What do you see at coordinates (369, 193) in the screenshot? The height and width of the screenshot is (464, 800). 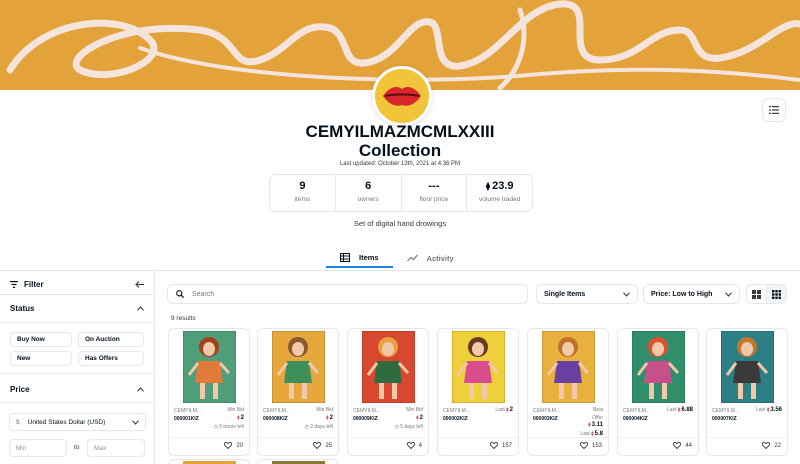 I see `stat-owners: 6 owners` at bounding box center [369, 193].